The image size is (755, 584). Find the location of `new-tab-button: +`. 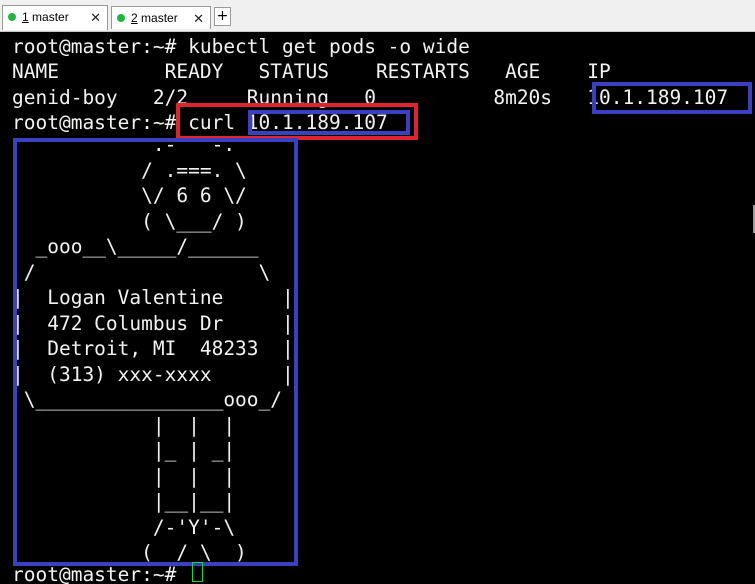

new-tab-button: + is located at coordinates (222, 16).